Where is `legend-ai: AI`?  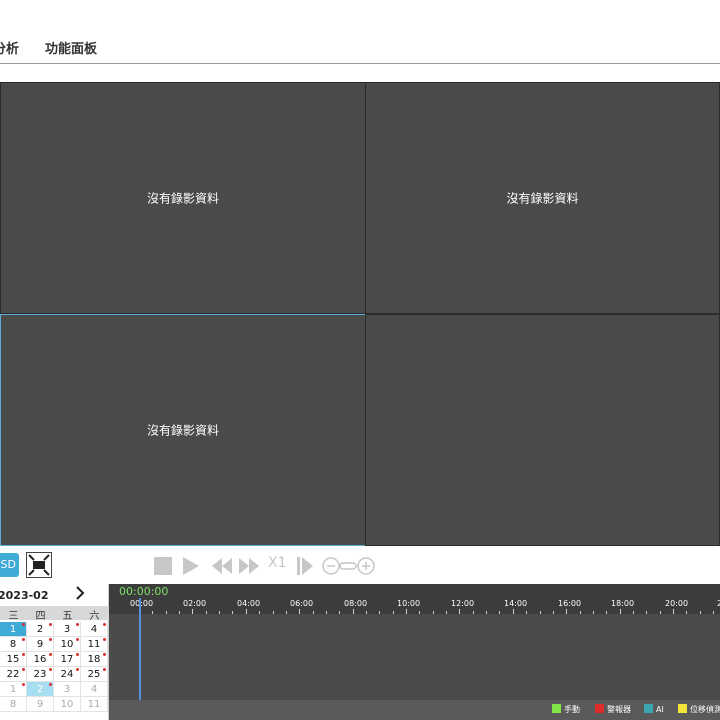 legend-ai: AI is located at coordinates (654, 709).